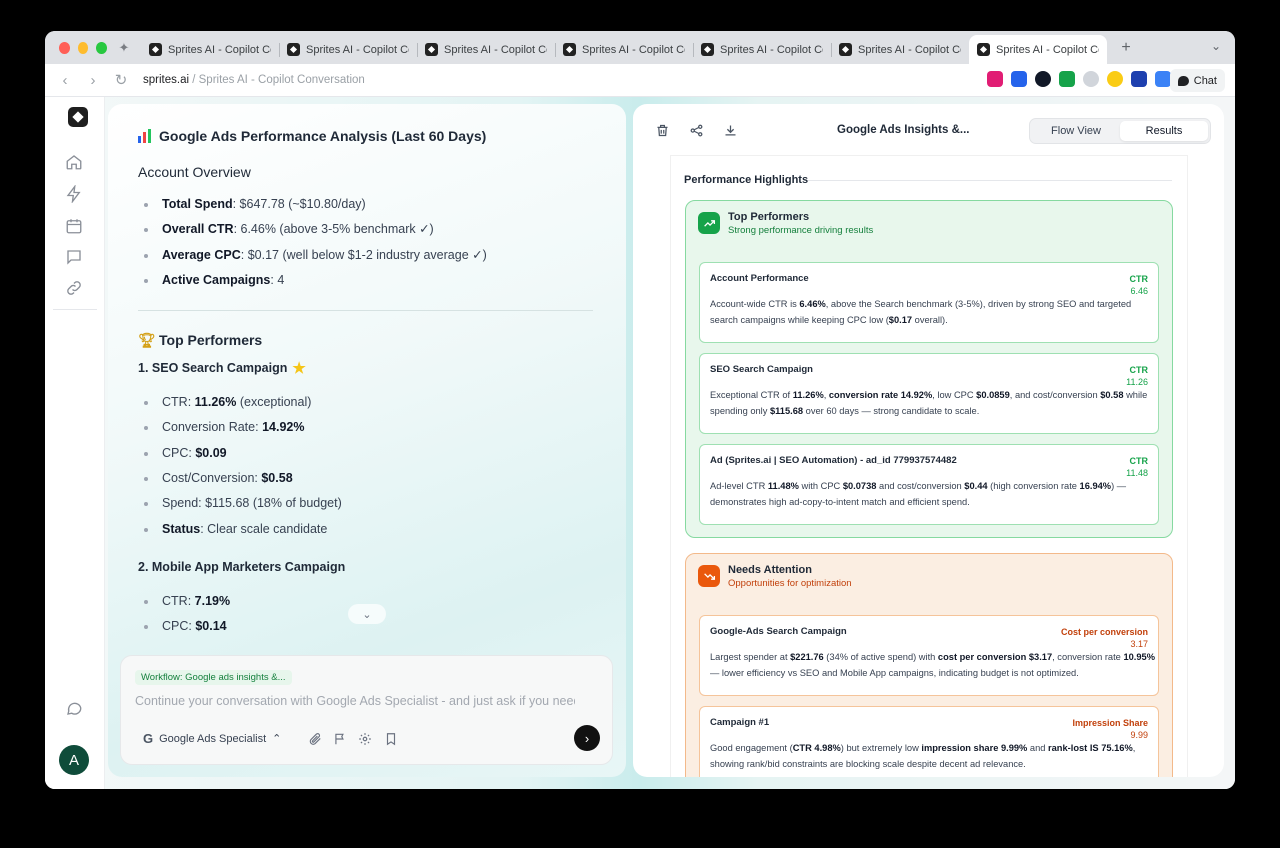 The width and height of the screenshot is (1280, 848). Describe the element at coordinates (74, 708) in the screenshot. I see `message-icon` at that location.